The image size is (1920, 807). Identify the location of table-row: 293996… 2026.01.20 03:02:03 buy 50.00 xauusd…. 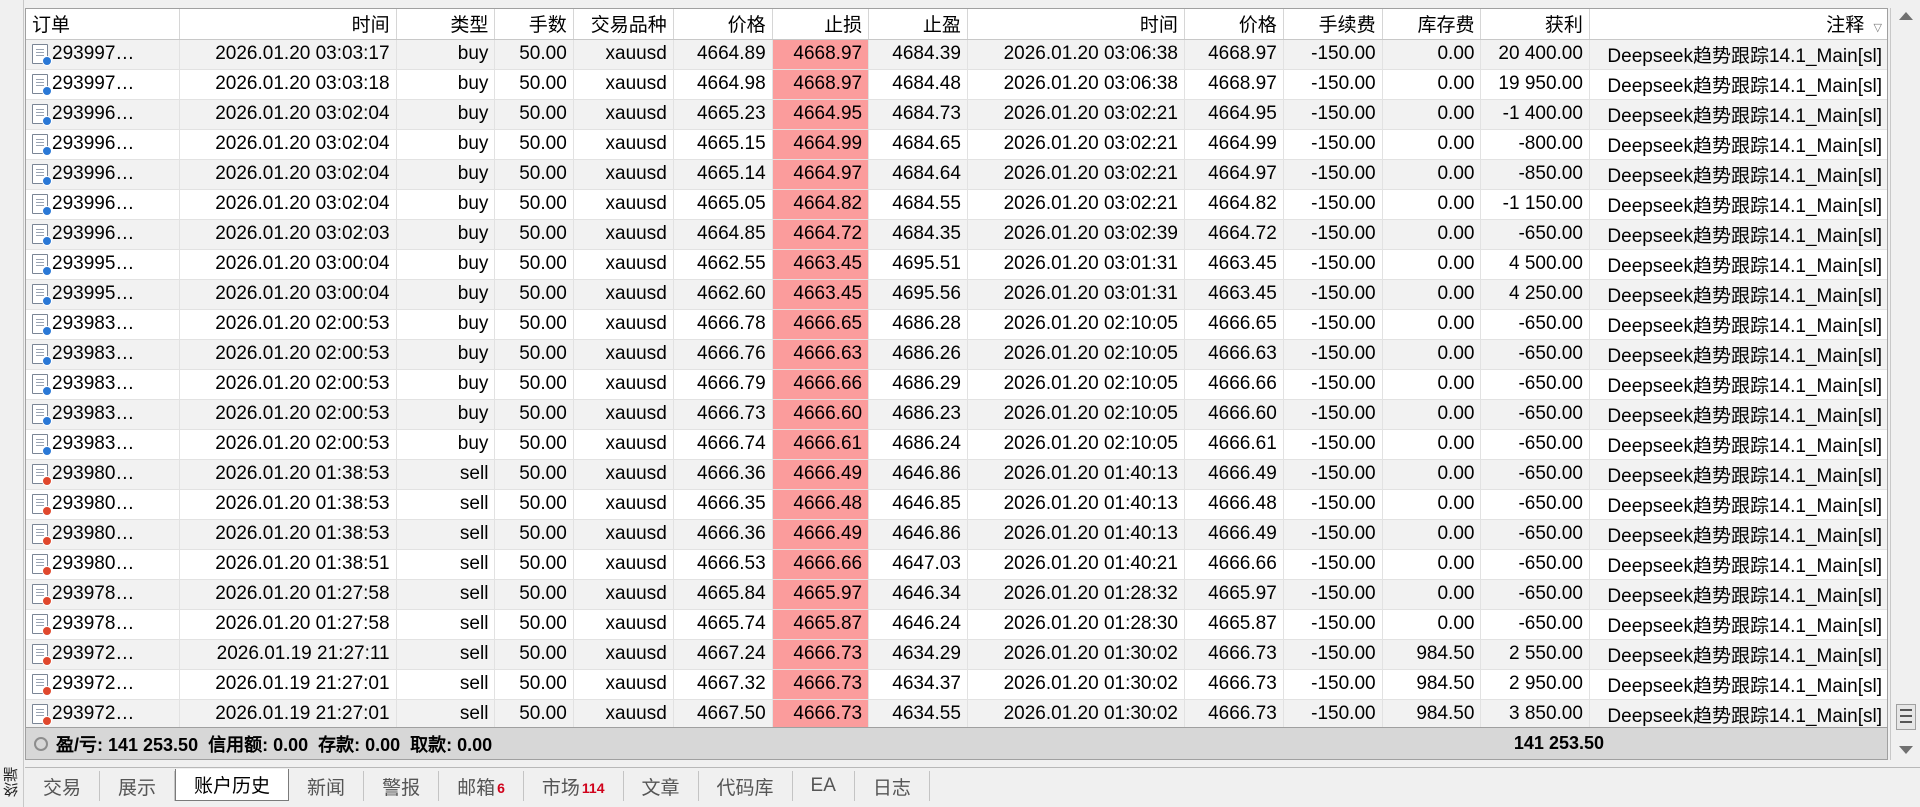
(956, 234).